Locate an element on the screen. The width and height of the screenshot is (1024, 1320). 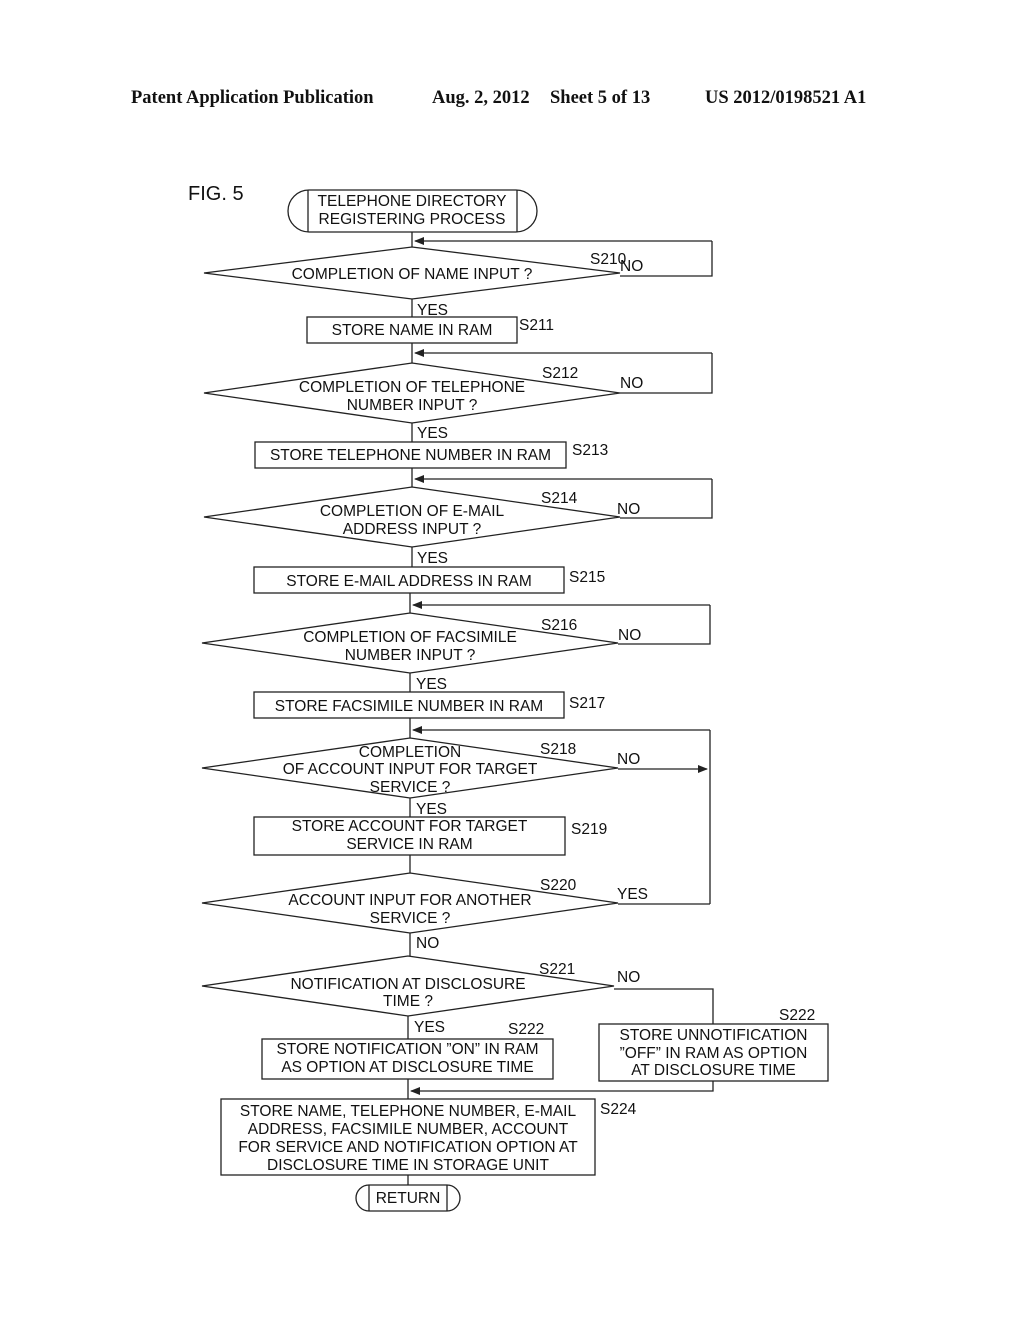
start-terminator: TELEPHONE DIRECTORY REGISTERING PROCESS is located at coordinates (412, 211).